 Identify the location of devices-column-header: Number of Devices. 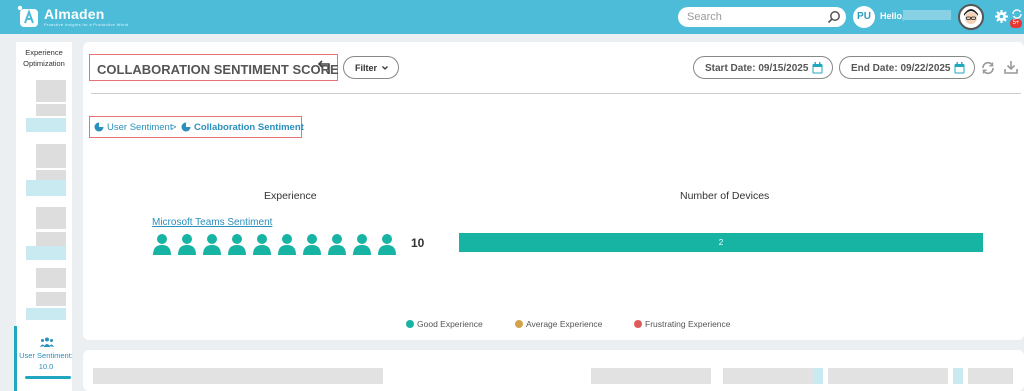
(725, 196).